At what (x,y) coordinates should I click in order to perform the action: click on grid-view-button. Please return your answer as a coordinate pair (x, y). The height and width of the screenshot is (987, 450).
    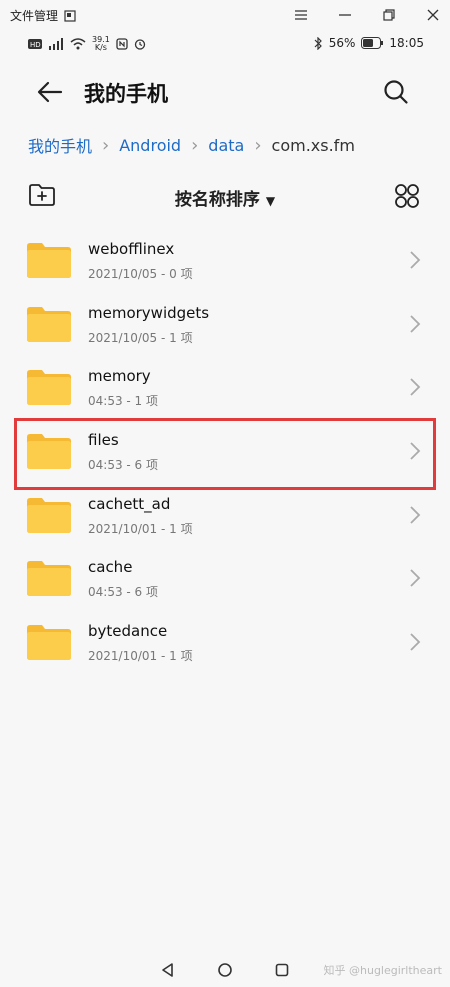
    Looking at the image, I should click on (408, 197).